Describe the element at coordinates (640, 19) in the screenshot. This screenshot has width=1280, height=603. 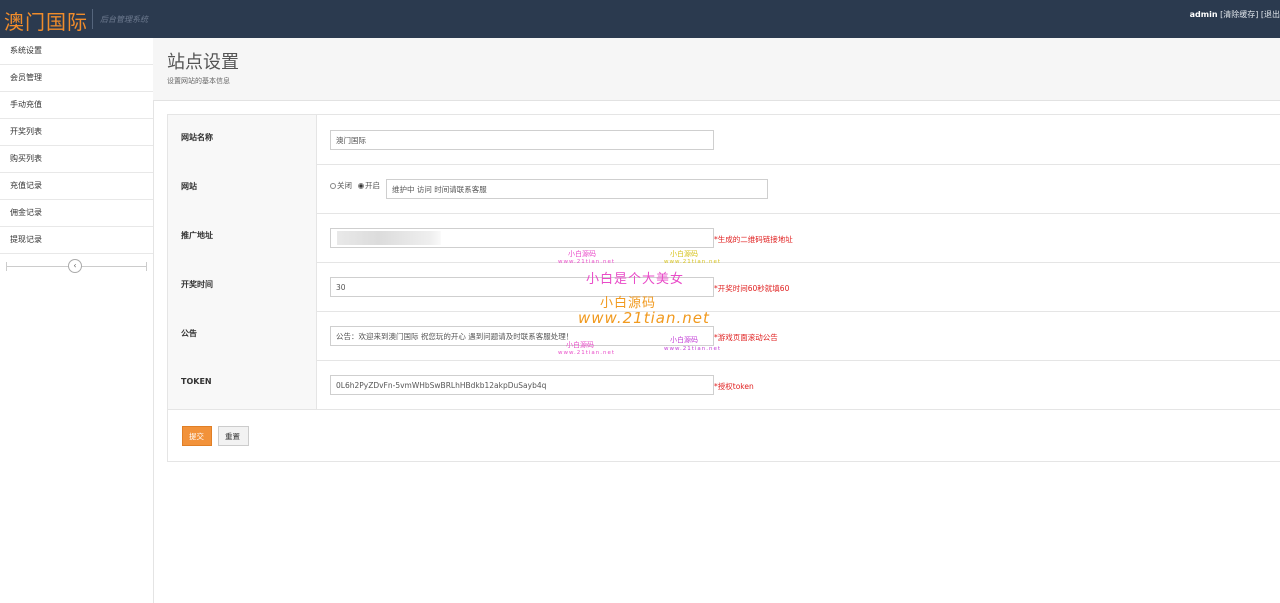
I see `top-header: 澳门国际 后台管理系统 admin [清除缓存] [退出` at that location.